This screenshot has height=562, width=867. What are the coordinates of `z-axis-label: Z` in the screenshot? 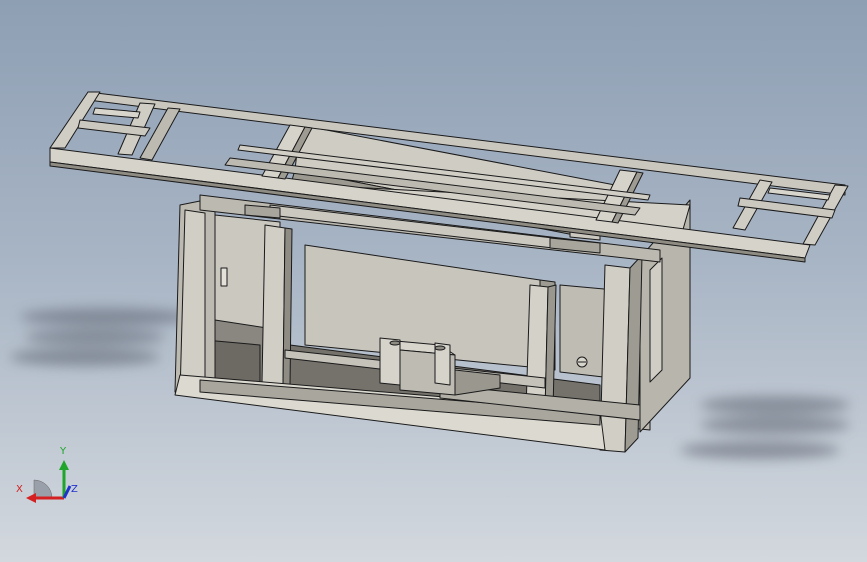 It's located at (74, 489).